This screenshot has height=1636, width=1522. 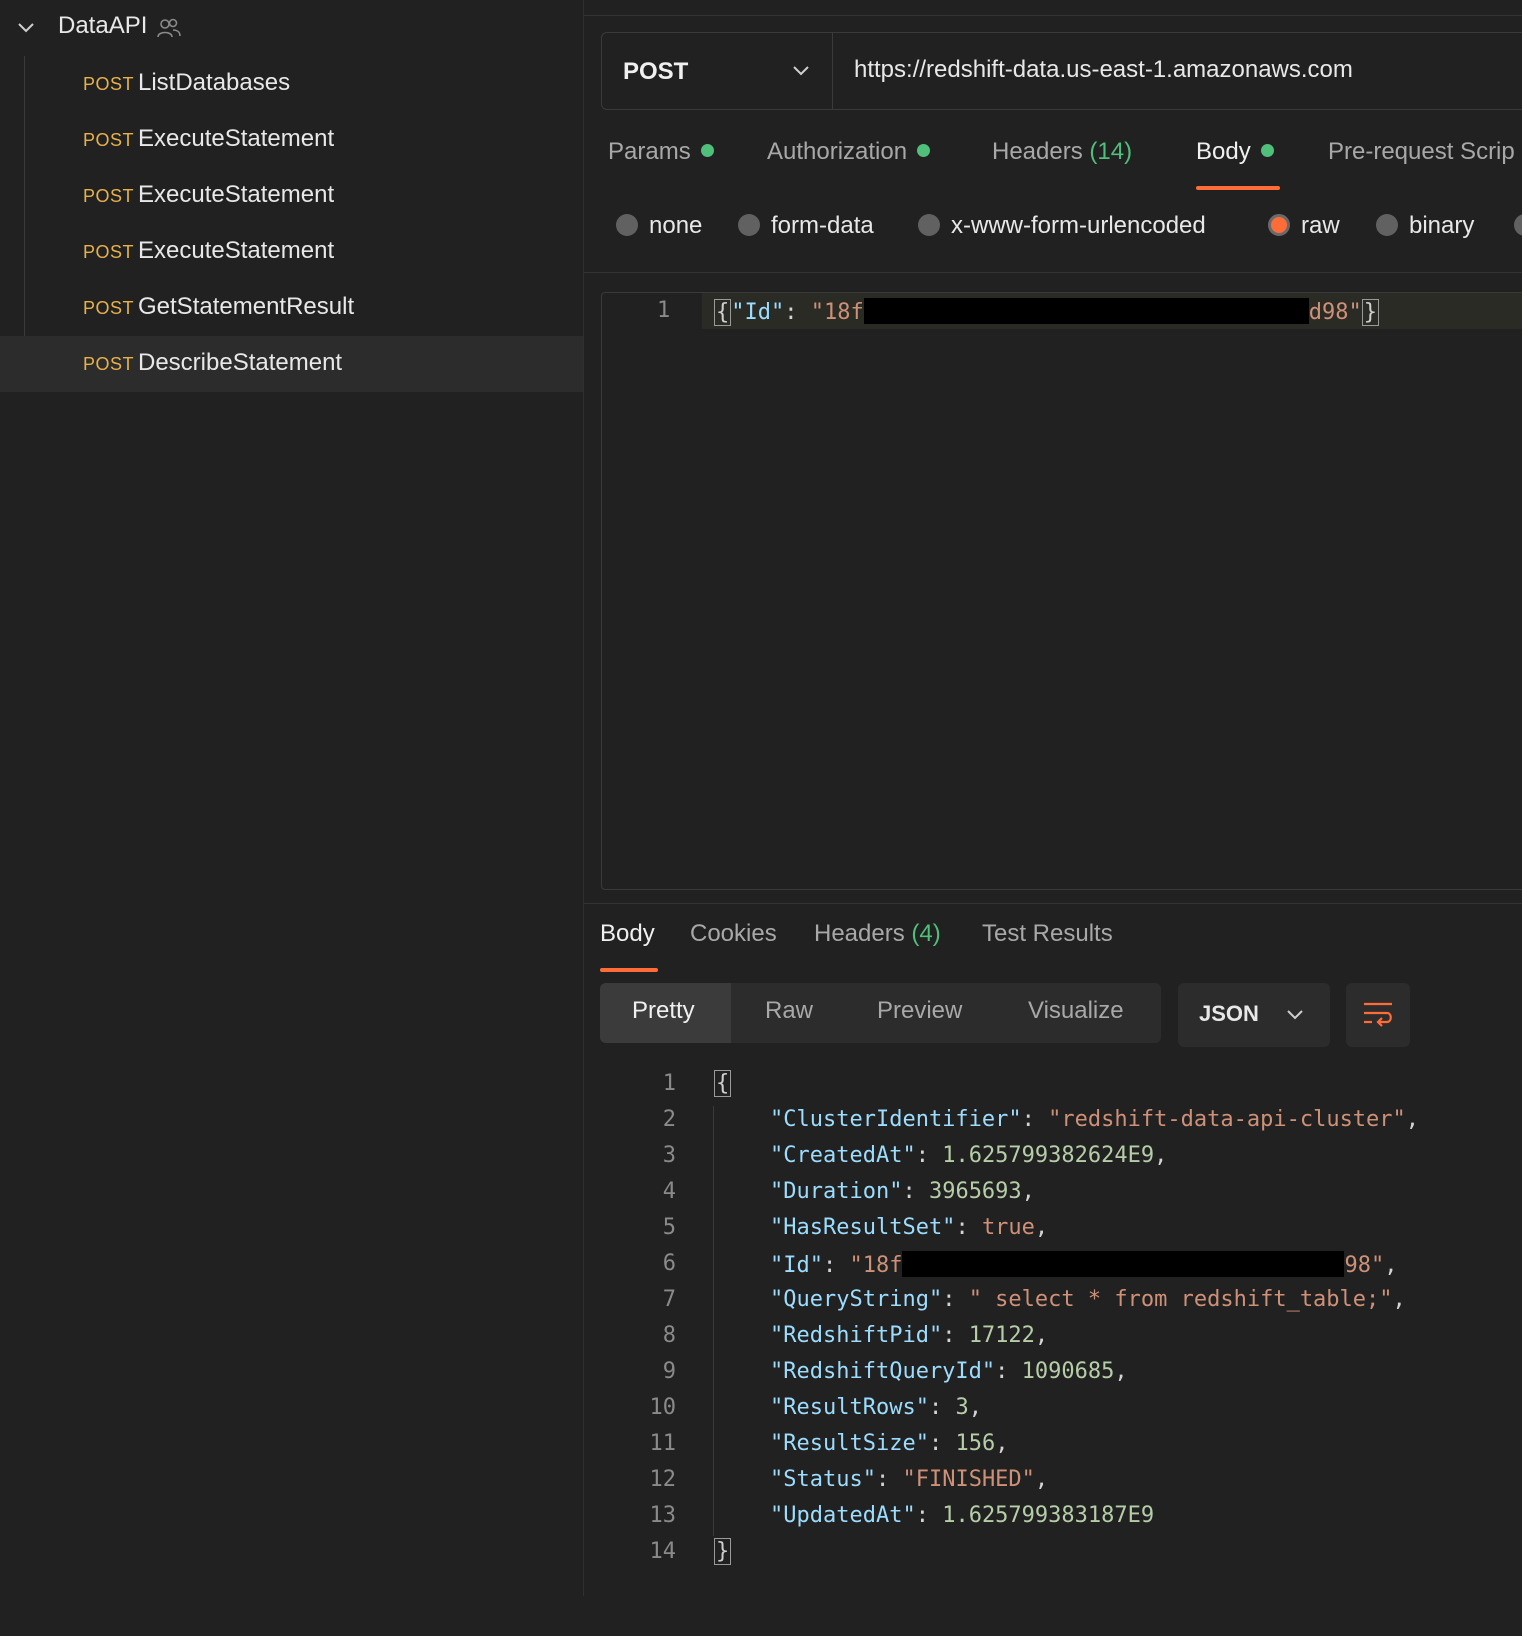 I want to click on json-string: "18f, so click(x=837, y=312).